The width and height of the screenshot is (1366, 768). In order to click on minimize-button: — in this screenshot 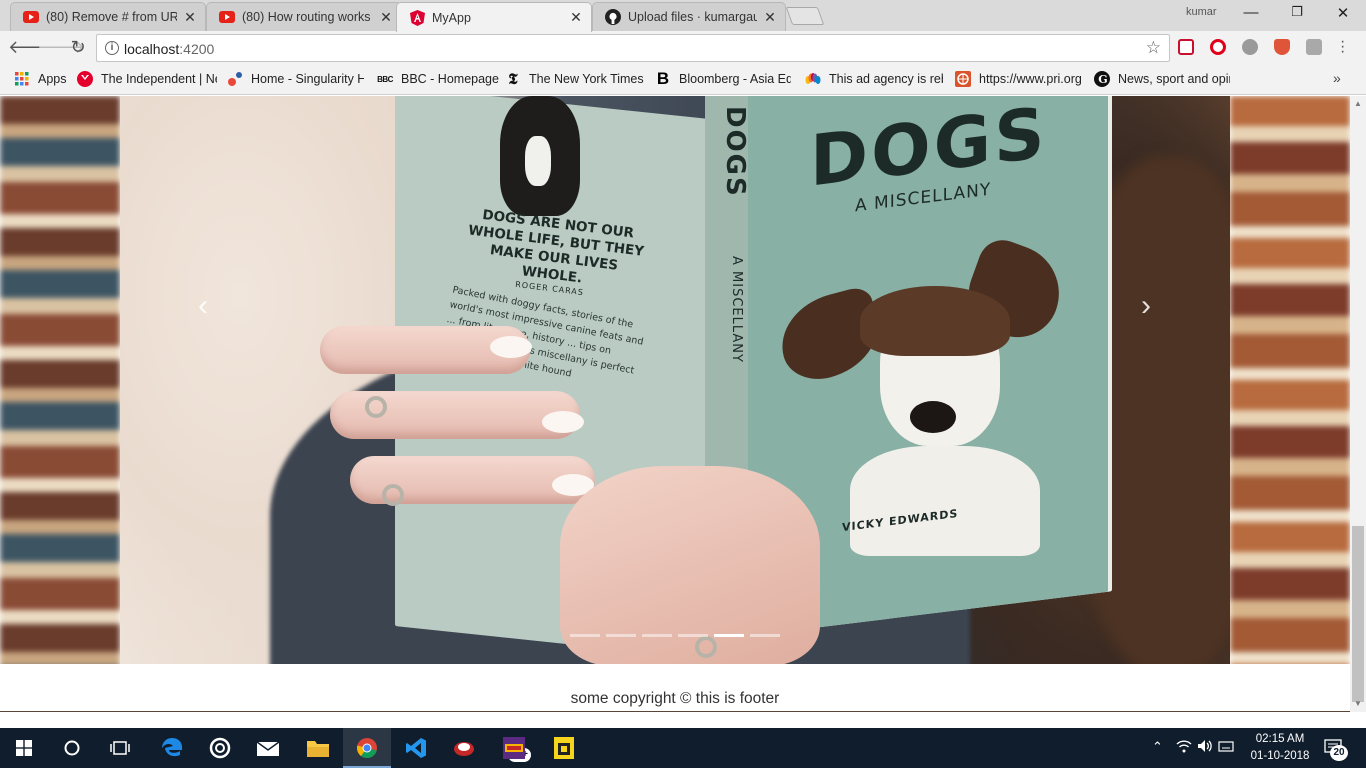, I will do `click(1251, 12)`.